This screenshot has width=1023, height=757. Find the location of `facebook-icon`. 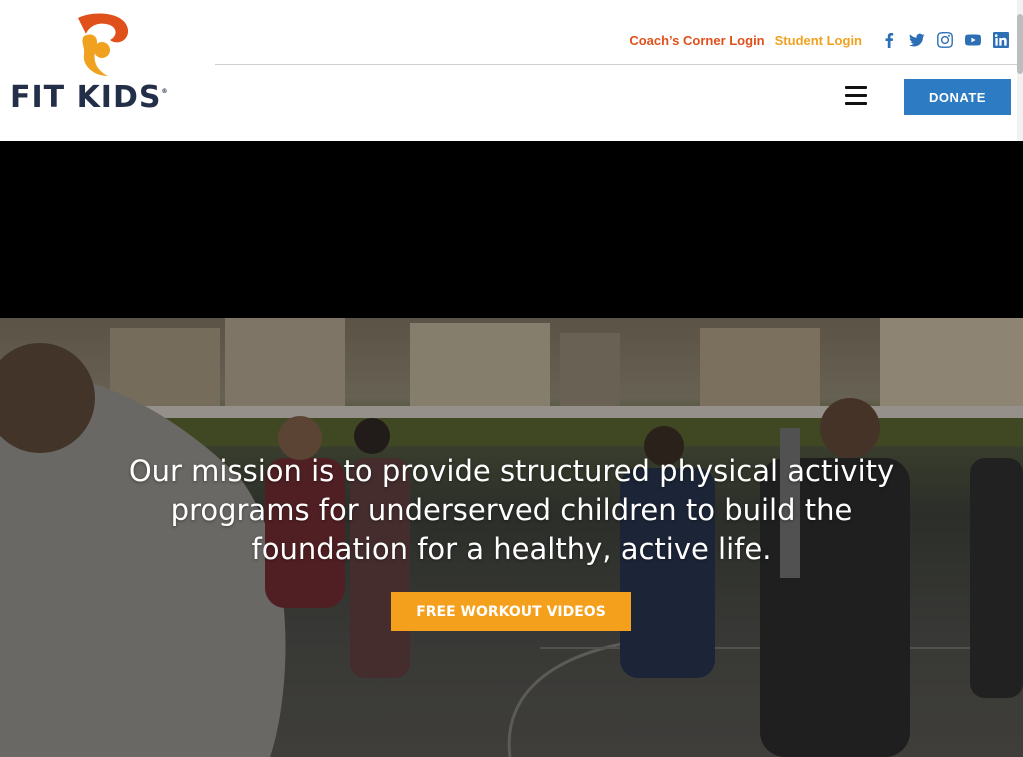

facebook-icon is located at coordinates (889, 40).